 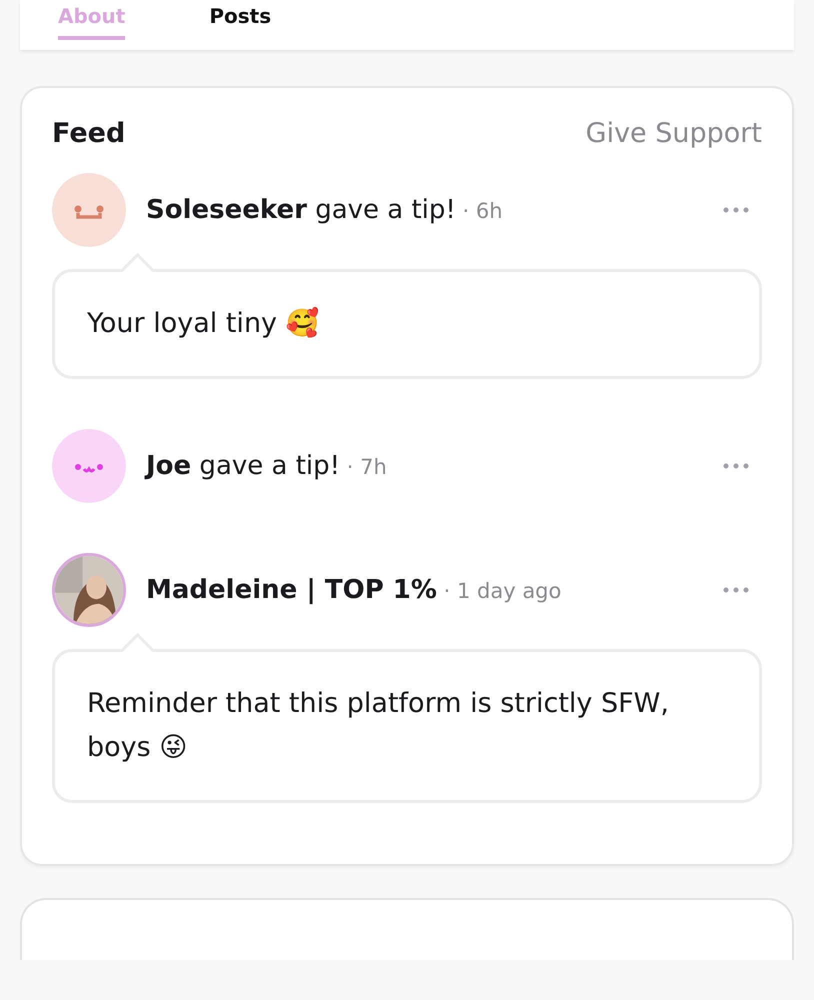 I want to click on message-text: Reminder that this platform is strictly SFW, boys 😜, so click(x=378, y=725).